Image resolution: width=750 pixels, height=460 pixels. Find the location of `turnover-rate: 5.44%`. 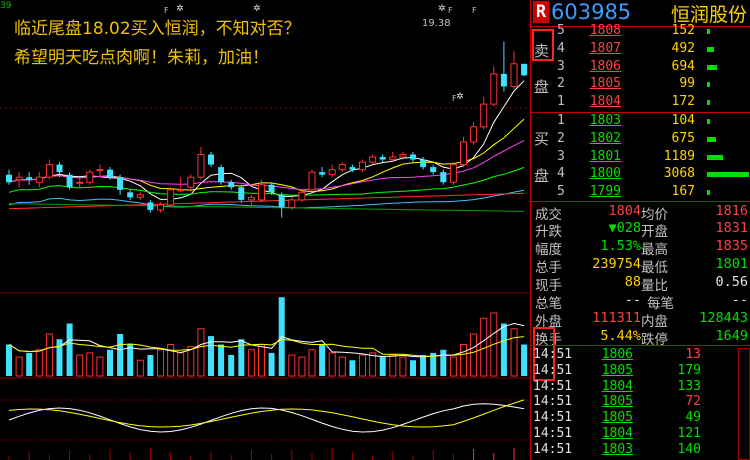

turnover-rate: 5.44% is located at coordinates (620, 336).